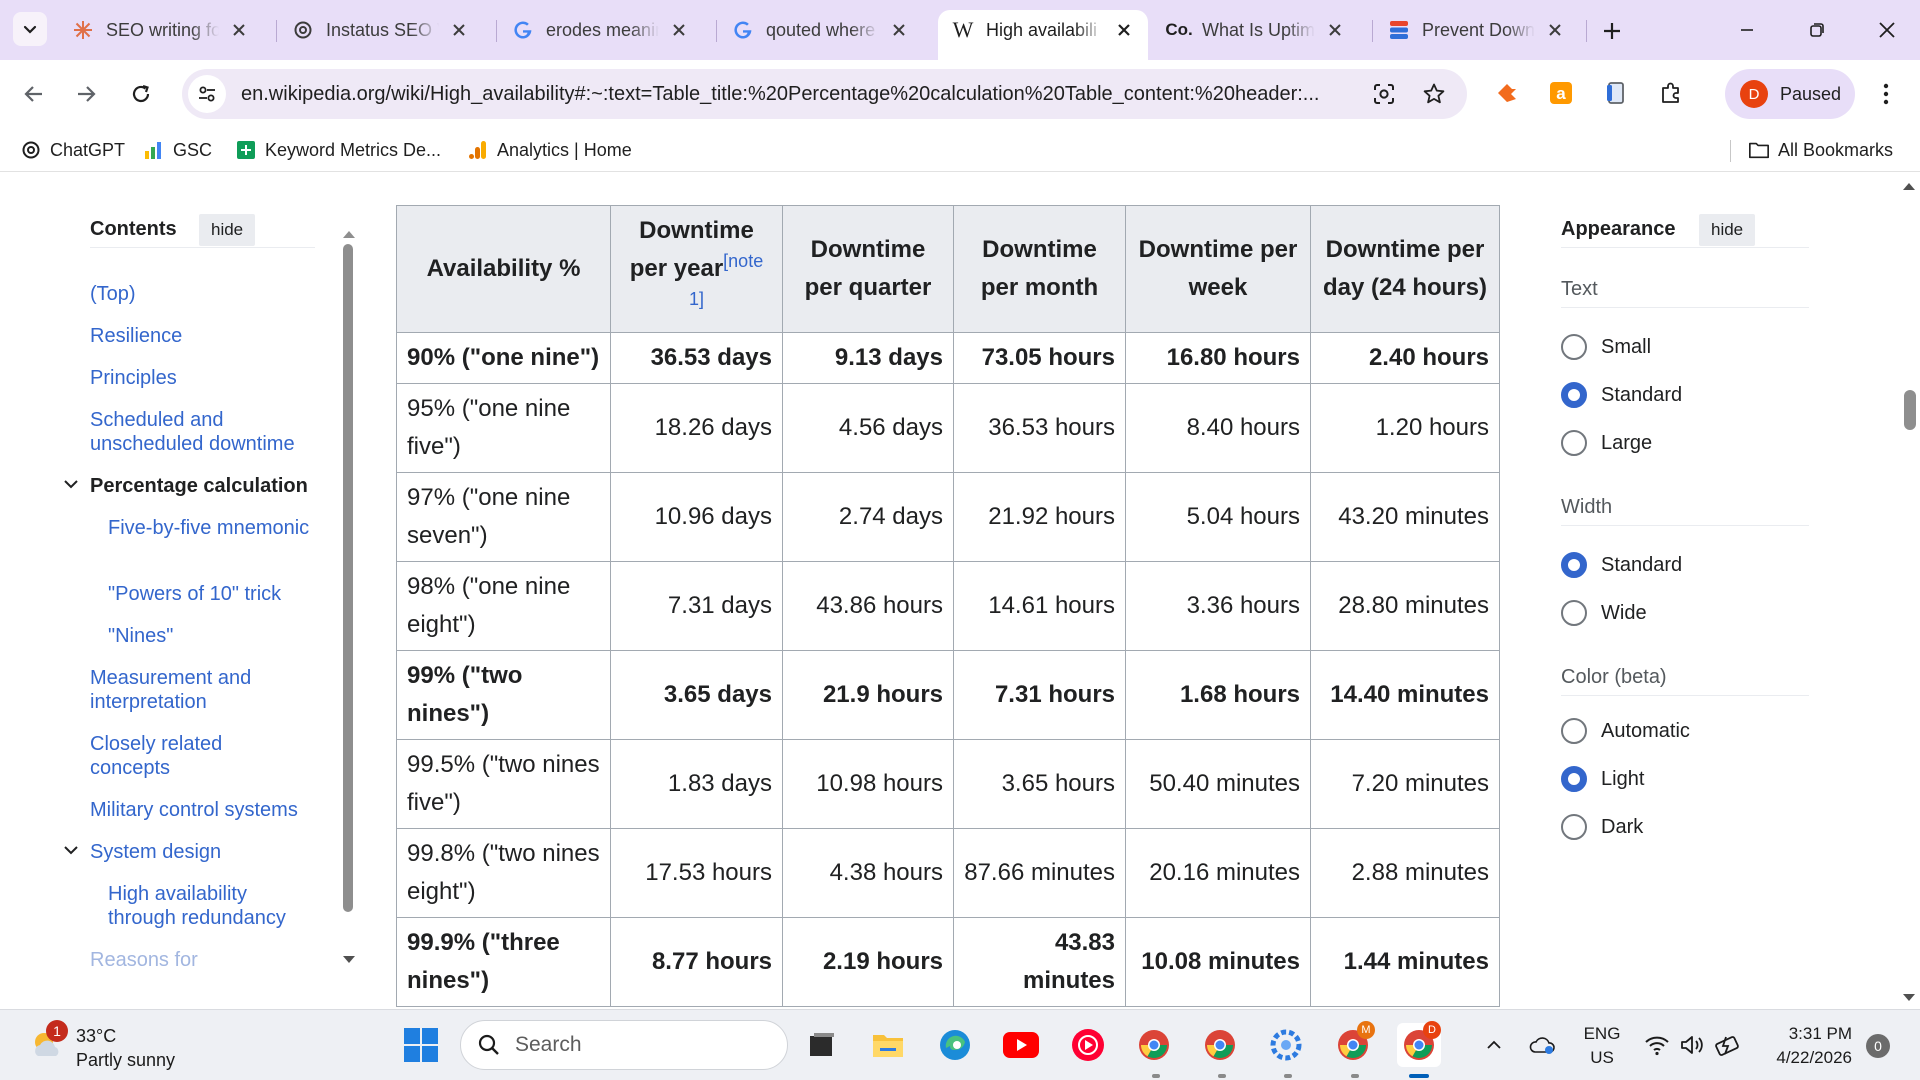 The height and width of the screenshot is (1080, 1920). I want to click on toc-item-reasons-for: Reasons for, so click(144, 960).